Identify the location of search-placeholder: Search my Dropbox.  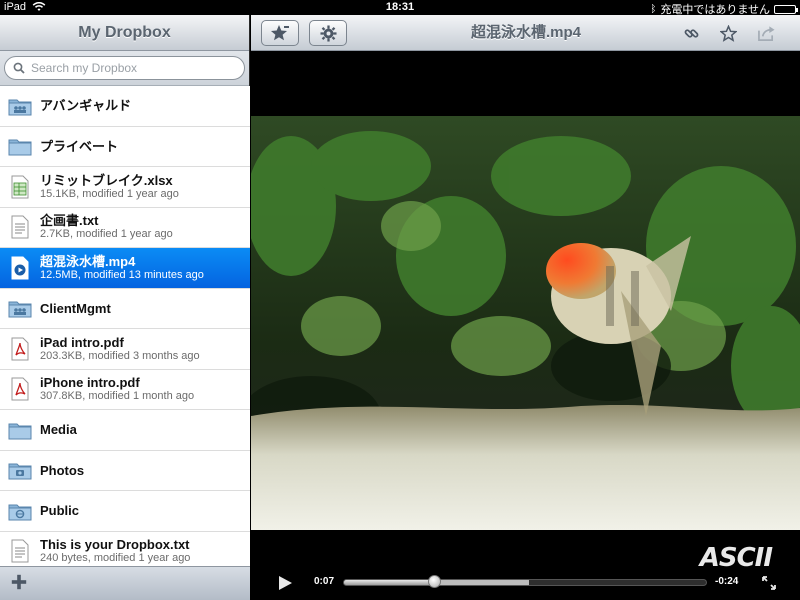
(84, 68).